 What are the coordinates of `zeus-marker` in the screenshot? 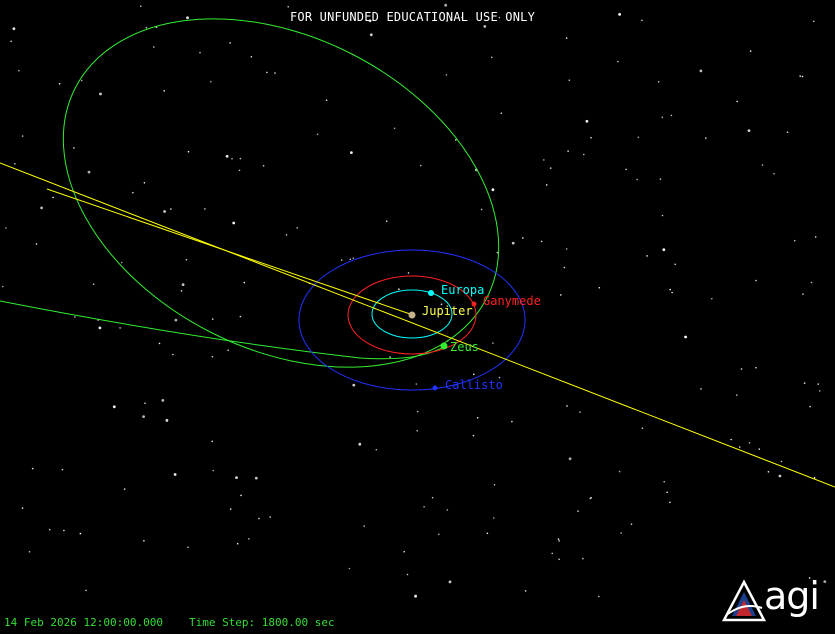 It's located at (444, 346).